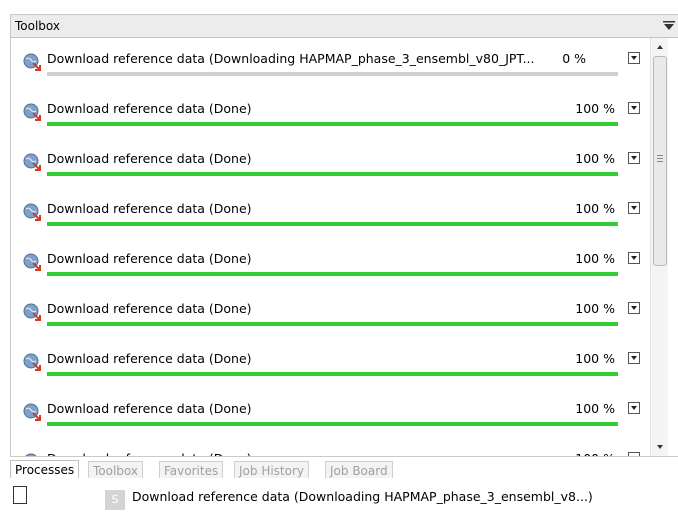 Image resolution: width=678 pixels, height=516 pixels. What do you see at coordinates (660, 447) in the screenshot?
I see `scroll-down-arrow-icon` at bounding box center [660, 447].